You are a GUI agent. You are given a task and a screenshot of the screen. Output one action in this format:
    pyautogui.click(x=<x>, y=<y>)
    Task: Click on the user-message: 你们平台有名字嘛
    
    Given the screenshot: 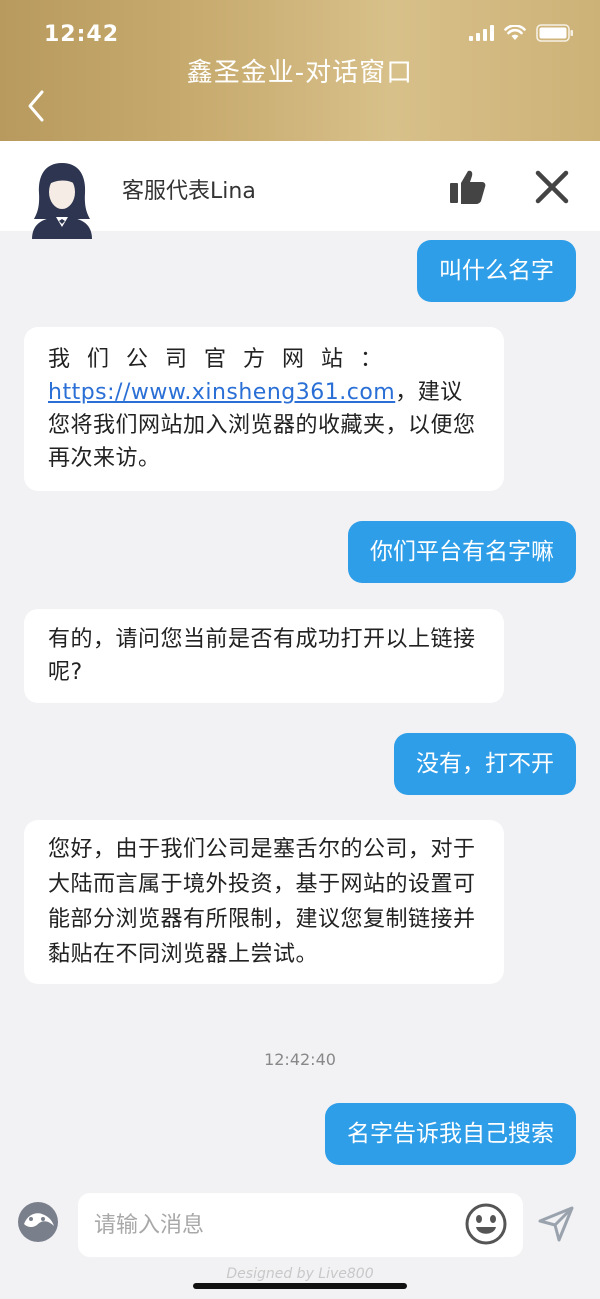 What is the action you would take?
    pyautogui.click(x=462, y=552)
    